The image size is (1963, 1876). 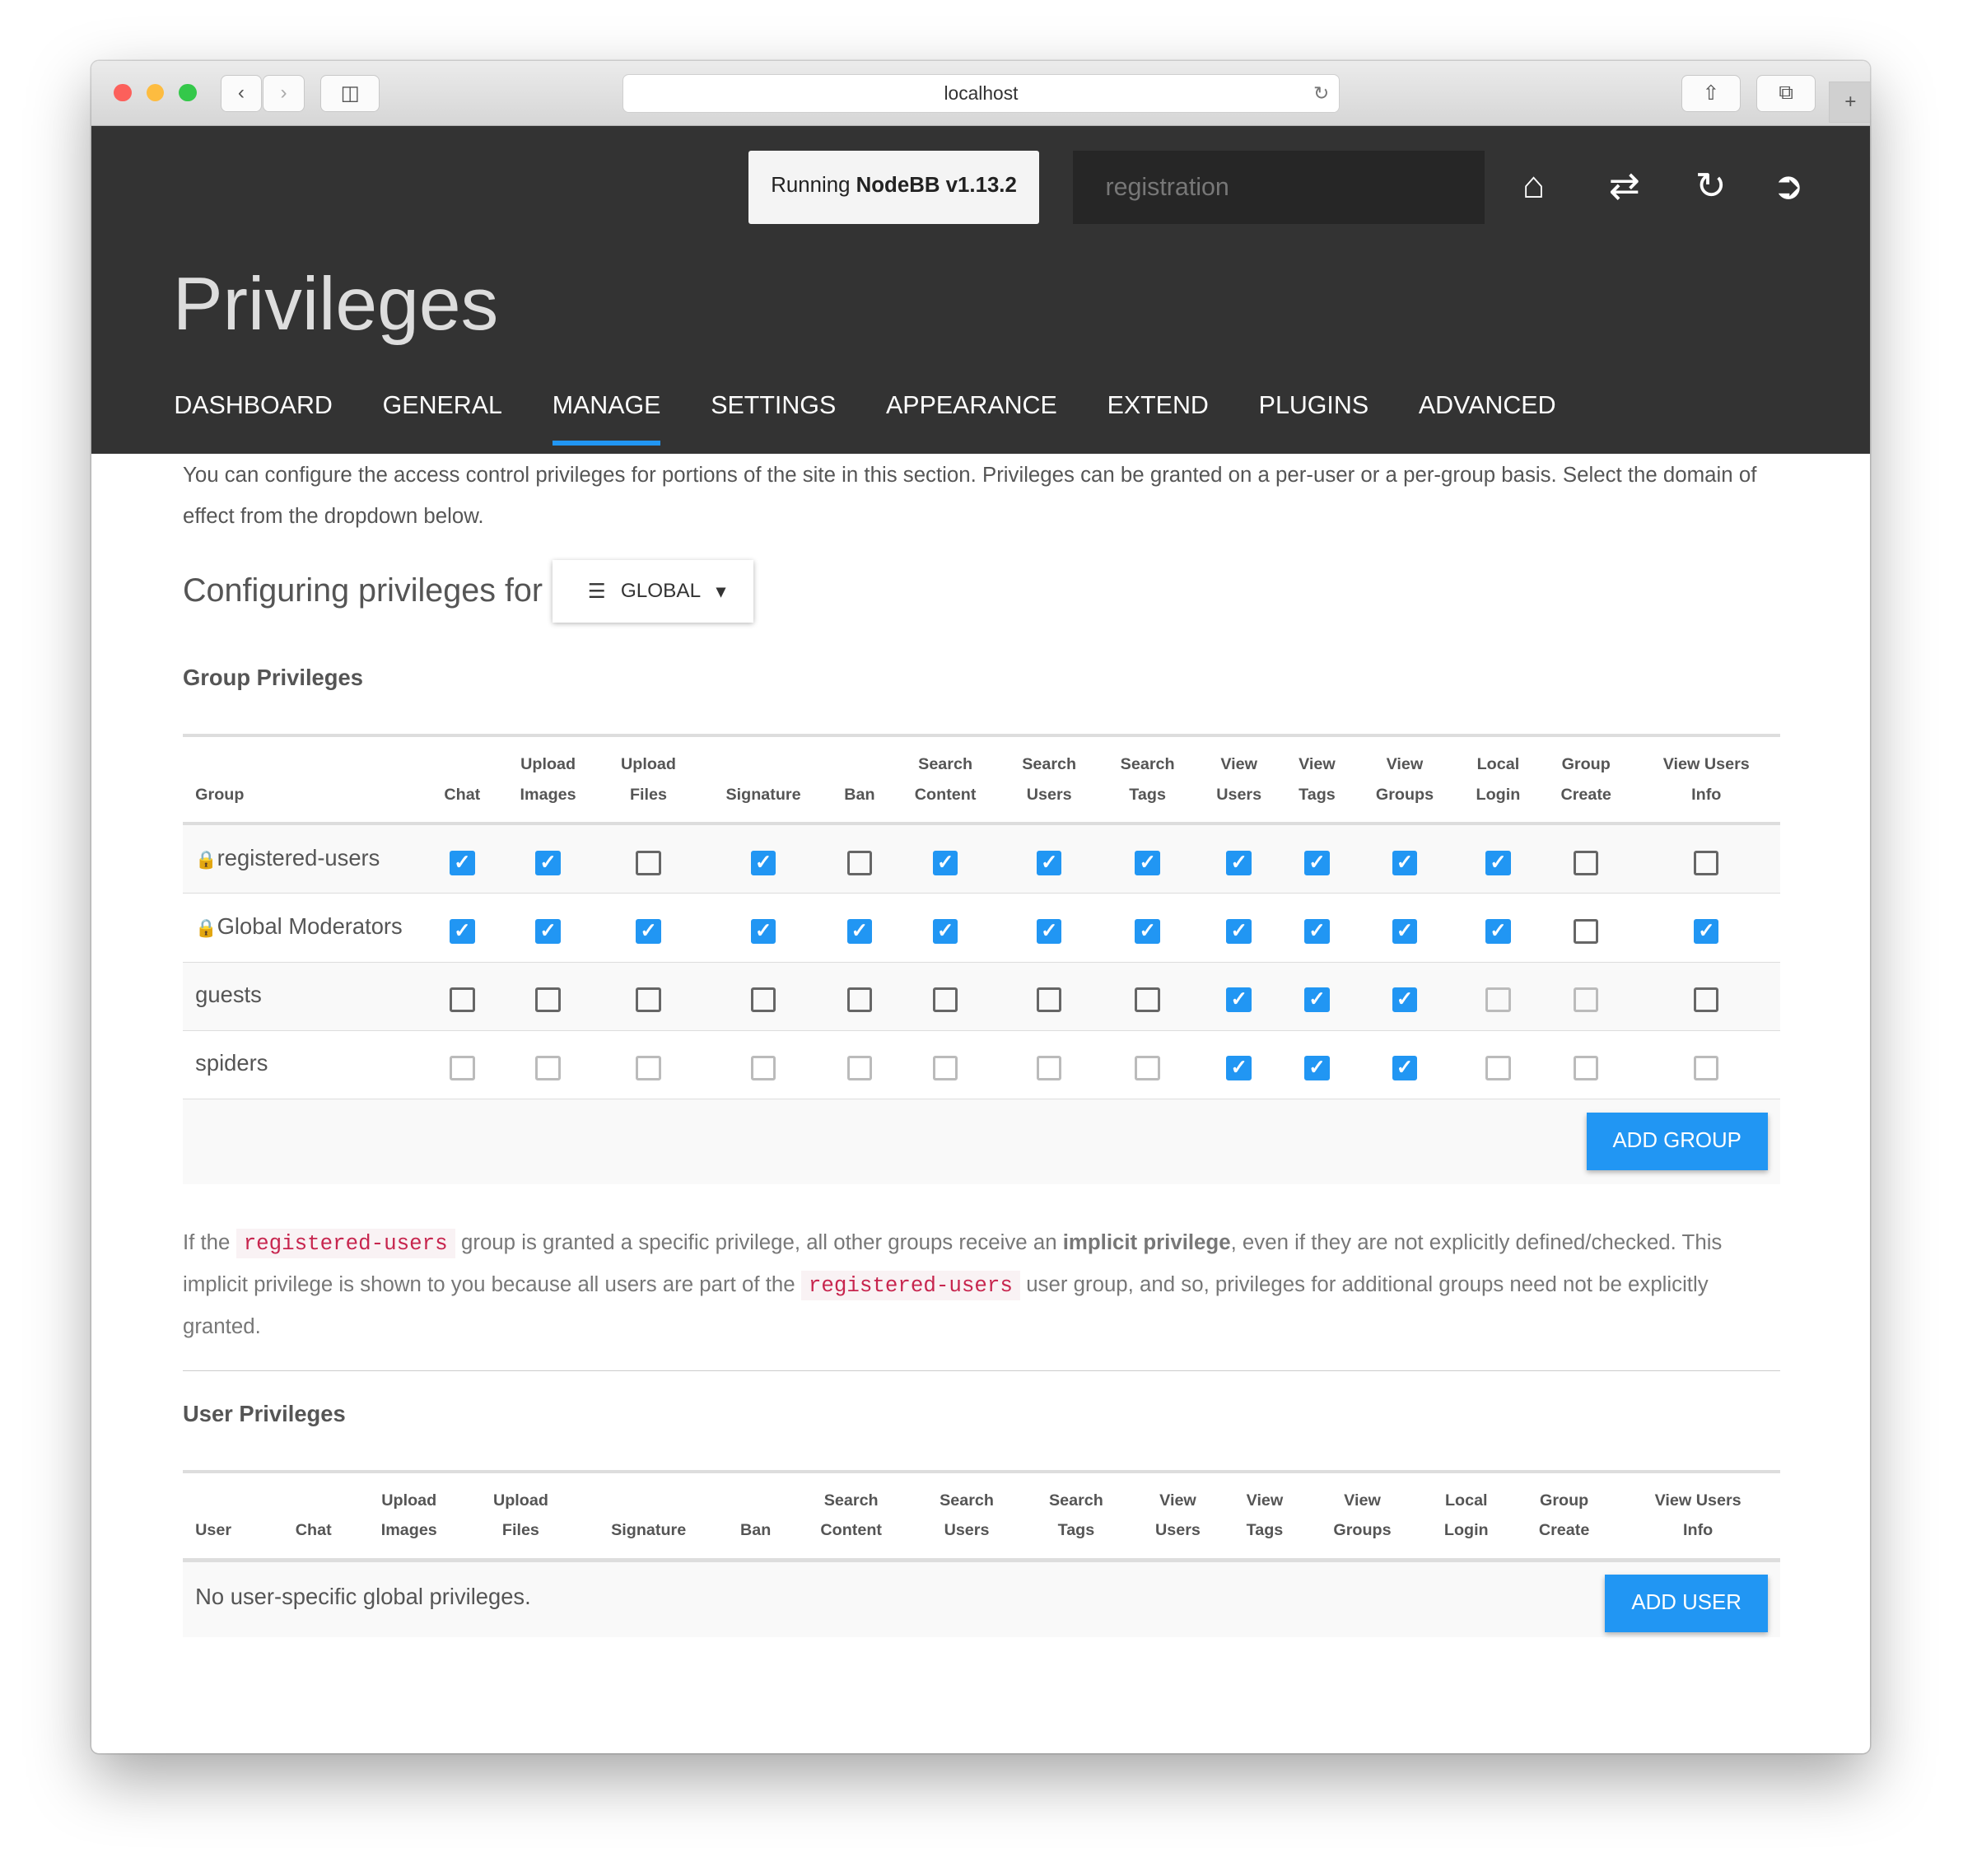 I want to click on restart-icon: ↻, so click(x=1711, y=186).